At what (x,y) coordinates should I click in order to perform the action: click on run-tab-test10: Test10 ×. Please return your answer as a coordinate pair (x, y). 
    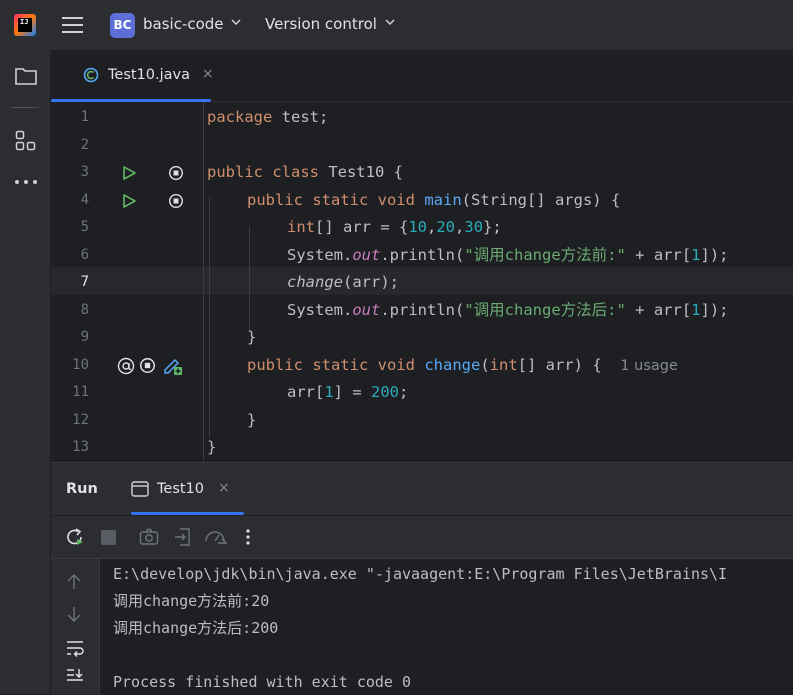
    Looking at the image, I should click on (187, 489).